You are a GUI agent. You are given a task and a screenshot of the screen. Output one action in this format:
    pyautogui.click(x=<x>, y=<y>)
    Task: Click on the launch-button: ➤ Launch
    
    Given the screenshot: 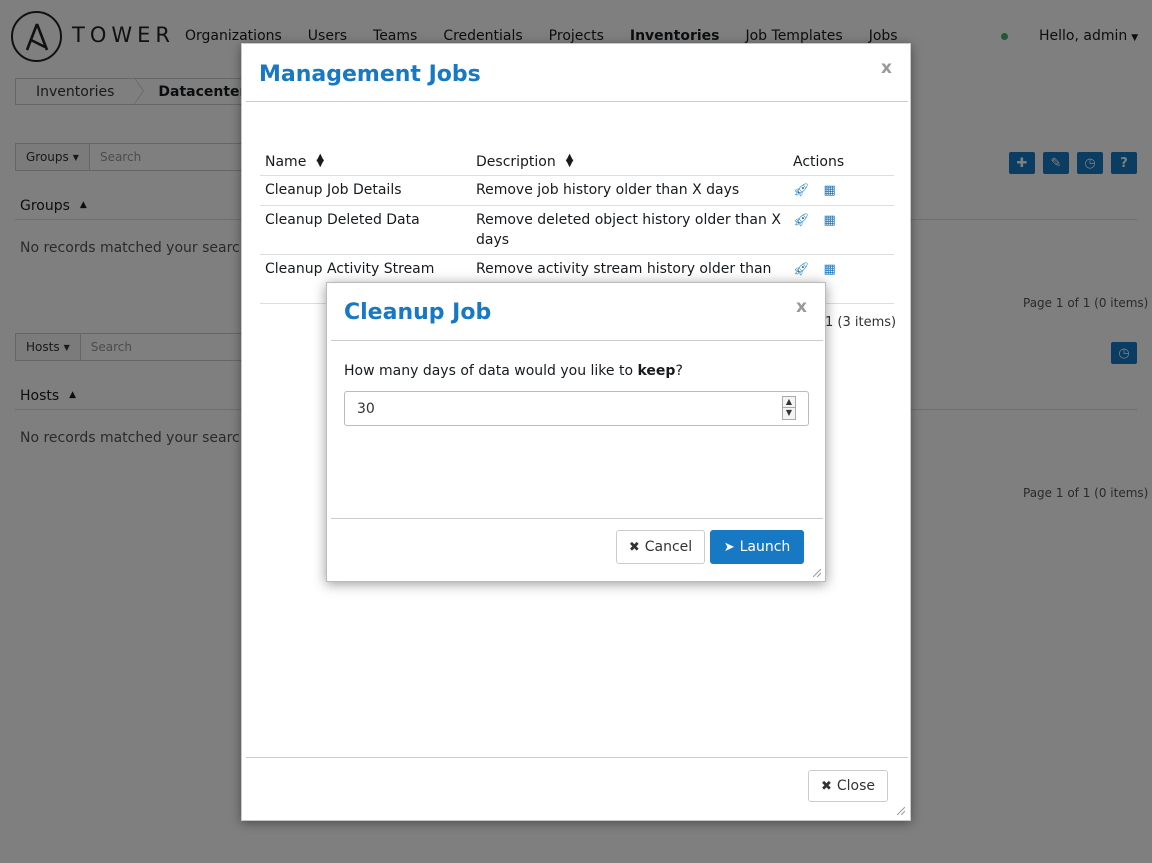 What is the action you would take?
    pyautogui.click(x=757, y=547)
    